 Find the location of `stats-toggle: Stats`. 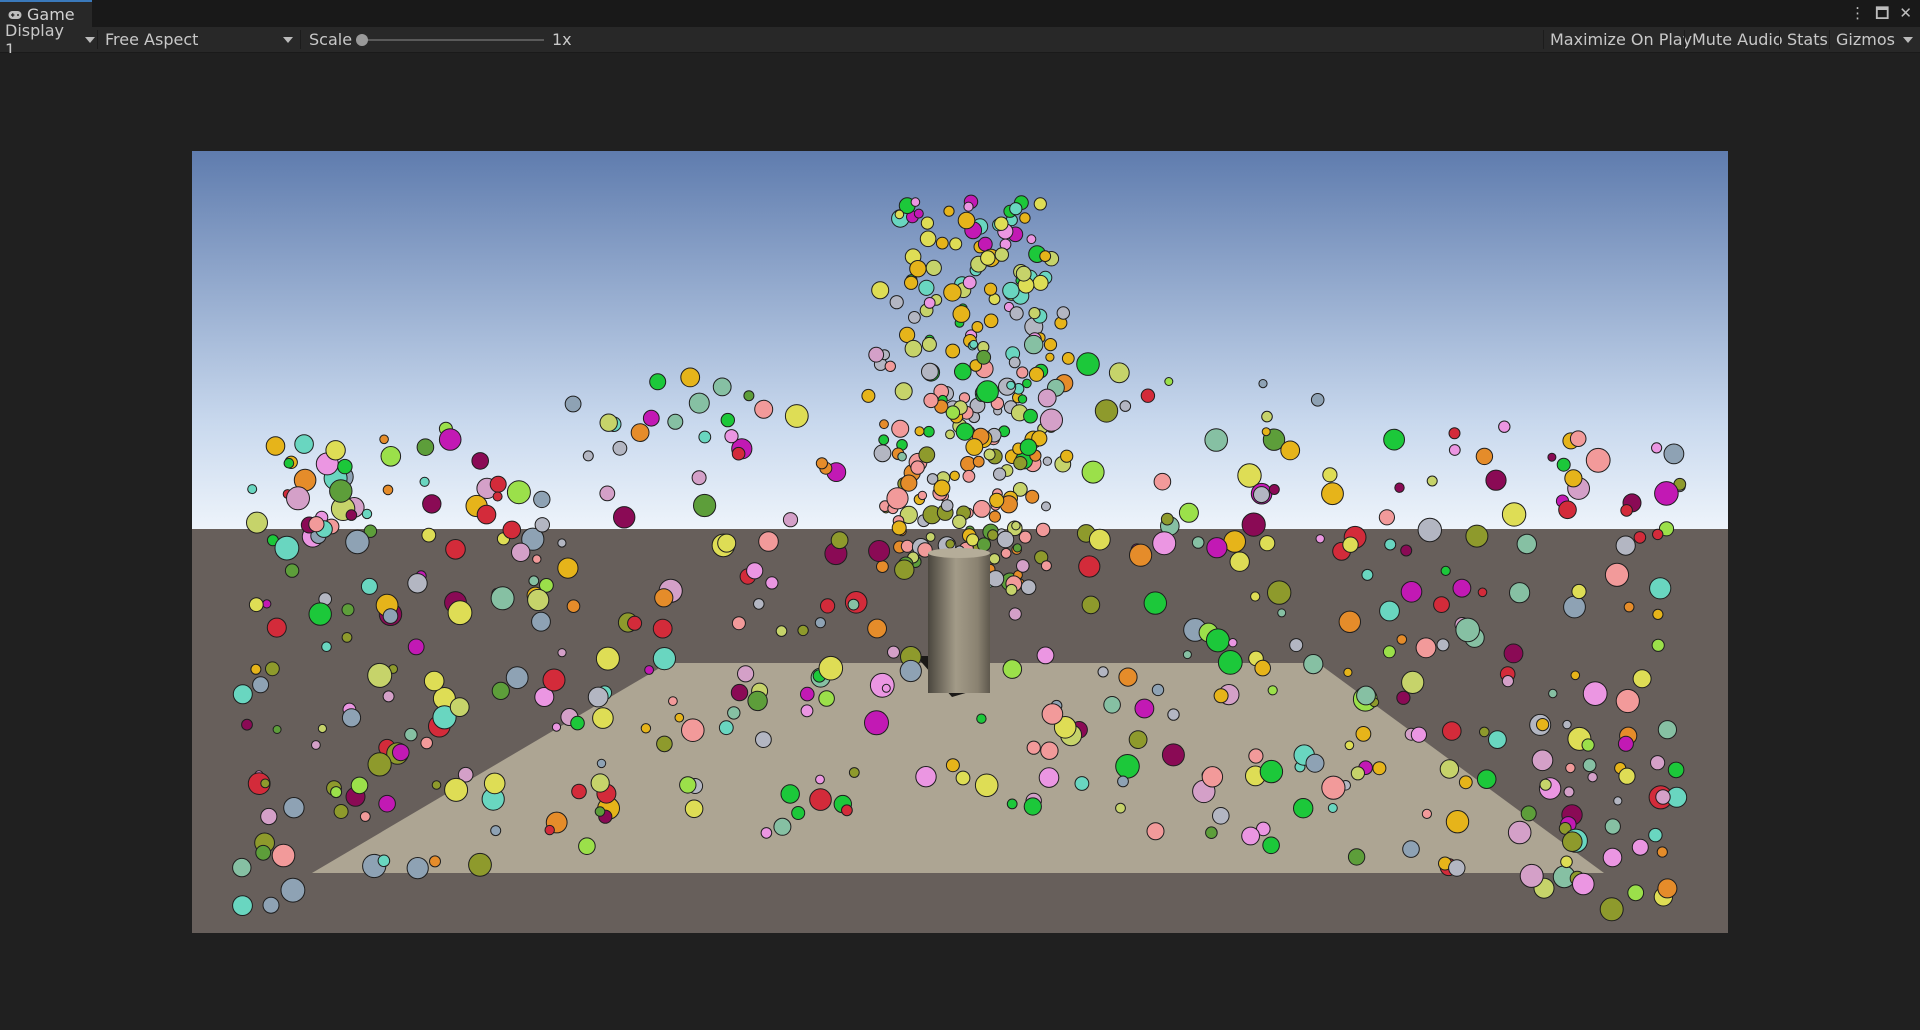

stats-toggle: Stats is located at coordinates (1807, 39).